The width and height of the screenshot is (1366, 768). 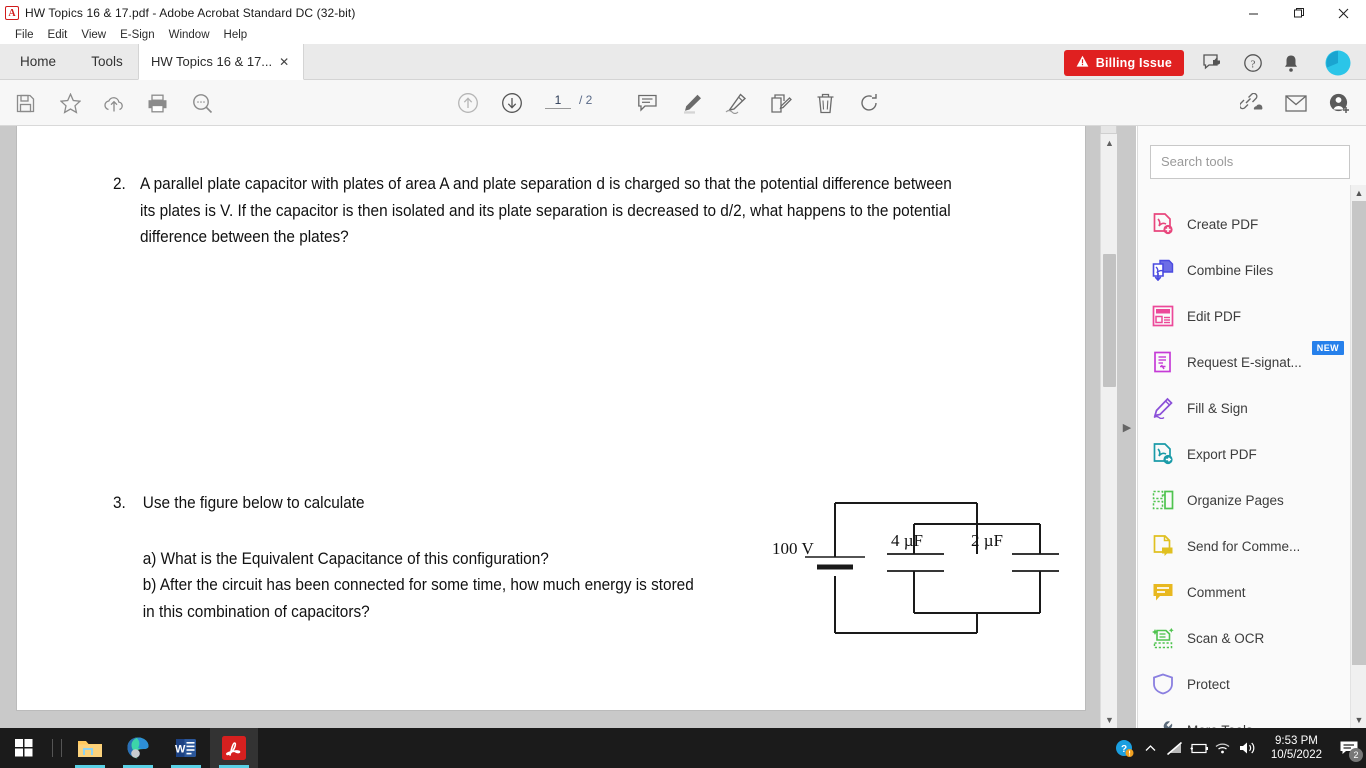 What do you see at coordinates (90, 748) in the screenshot?
I see `file-explorer-icon` at bounding box center [90, 748].